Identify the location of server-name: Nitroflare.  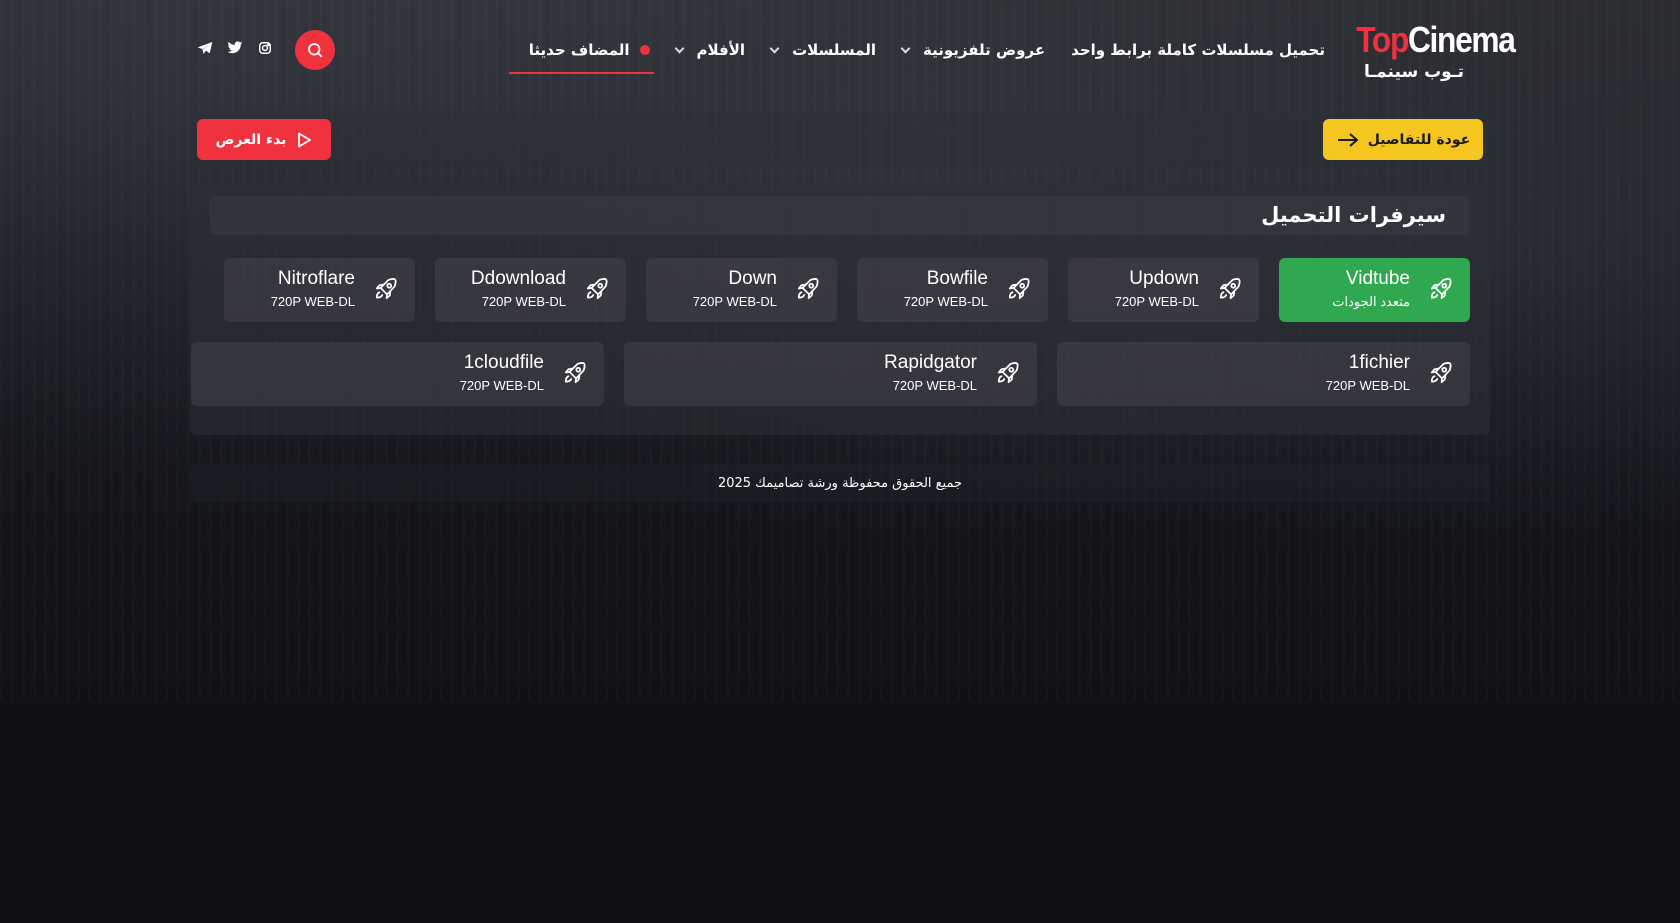
(316, 278).